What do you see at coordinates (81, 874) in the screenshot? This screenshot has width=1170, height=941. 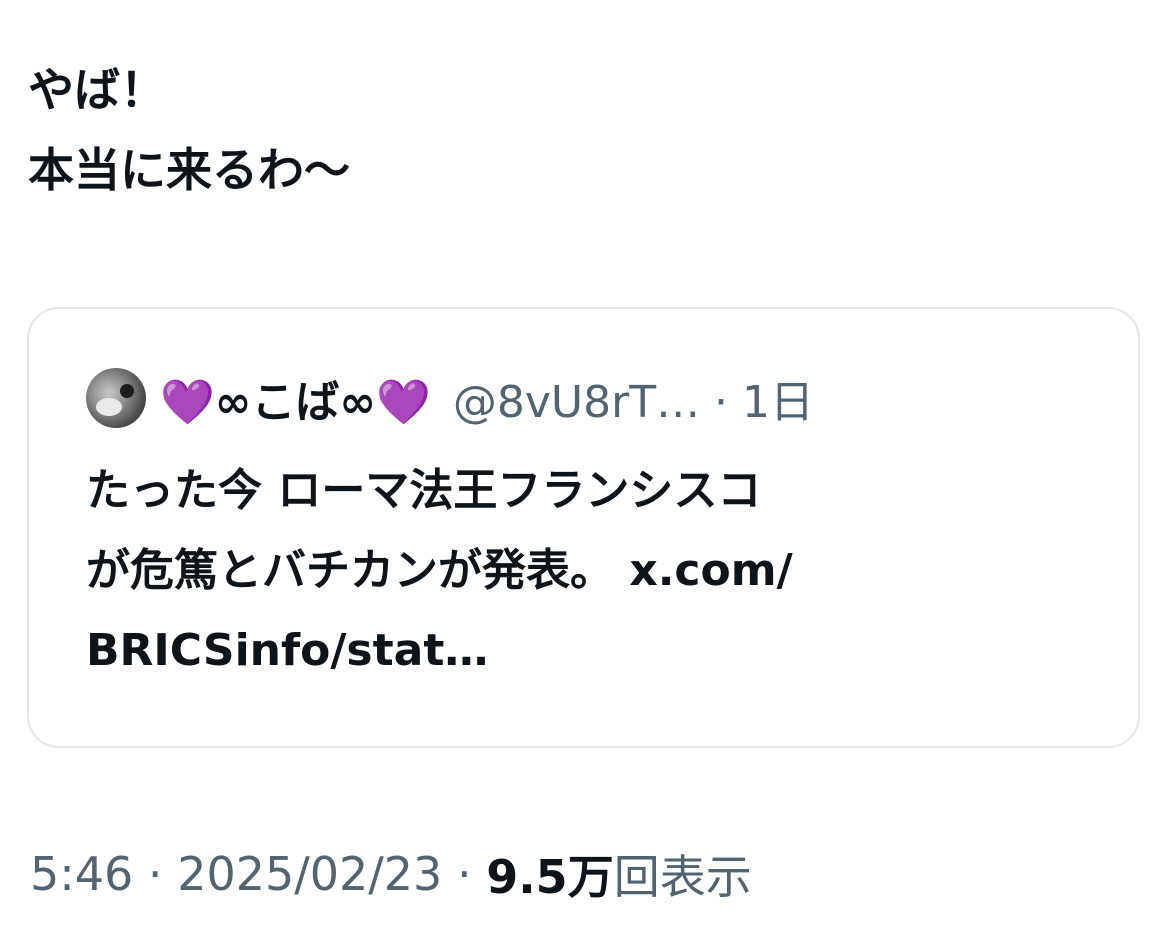 I see `tweet-time: 5:46` at bounding box center [81, 874].